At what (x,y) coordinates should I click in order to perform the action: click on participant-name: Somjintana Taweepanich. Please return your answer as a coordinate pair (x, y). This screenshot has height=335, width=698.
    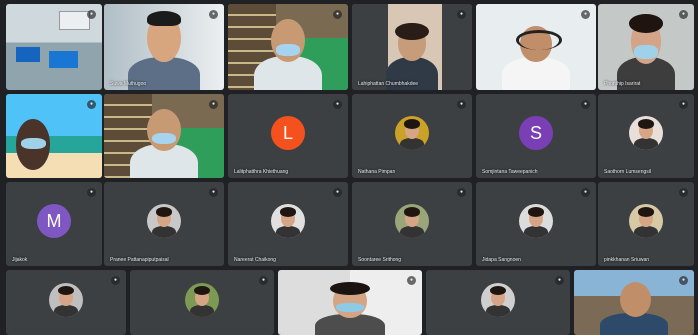
    Looking at the image, I should click on (510, 172).